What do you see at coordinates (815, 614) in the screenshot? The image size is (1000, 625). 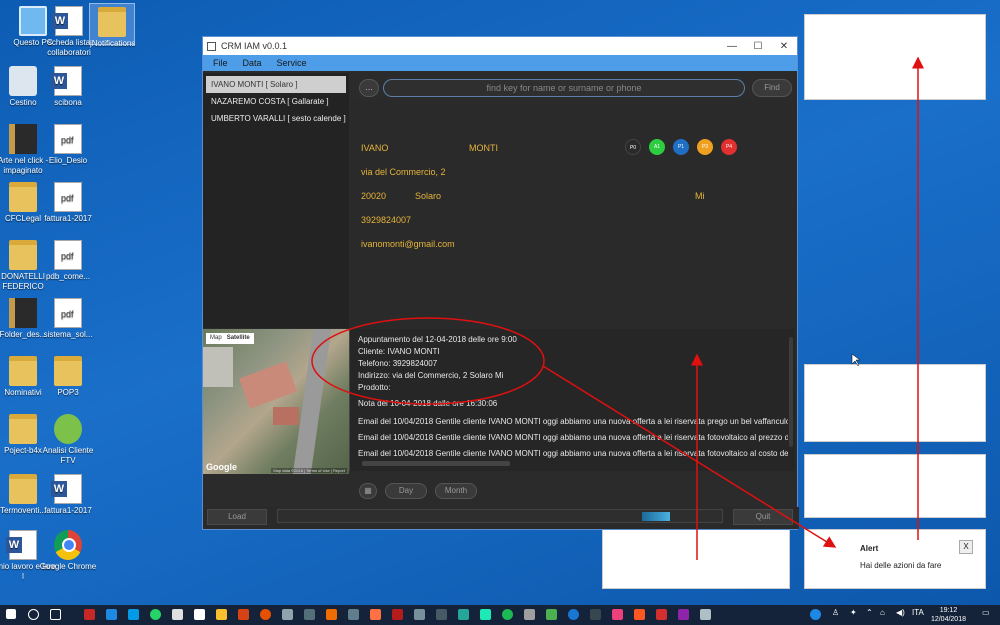 I see `help-icon` at bounding box center [815, 614].